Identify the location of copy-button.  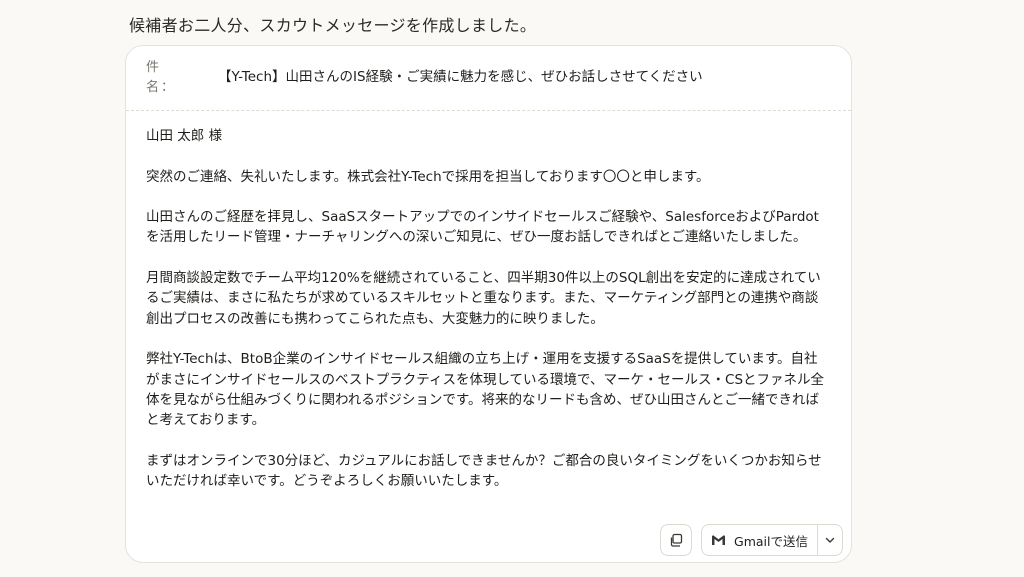
(676, 540).